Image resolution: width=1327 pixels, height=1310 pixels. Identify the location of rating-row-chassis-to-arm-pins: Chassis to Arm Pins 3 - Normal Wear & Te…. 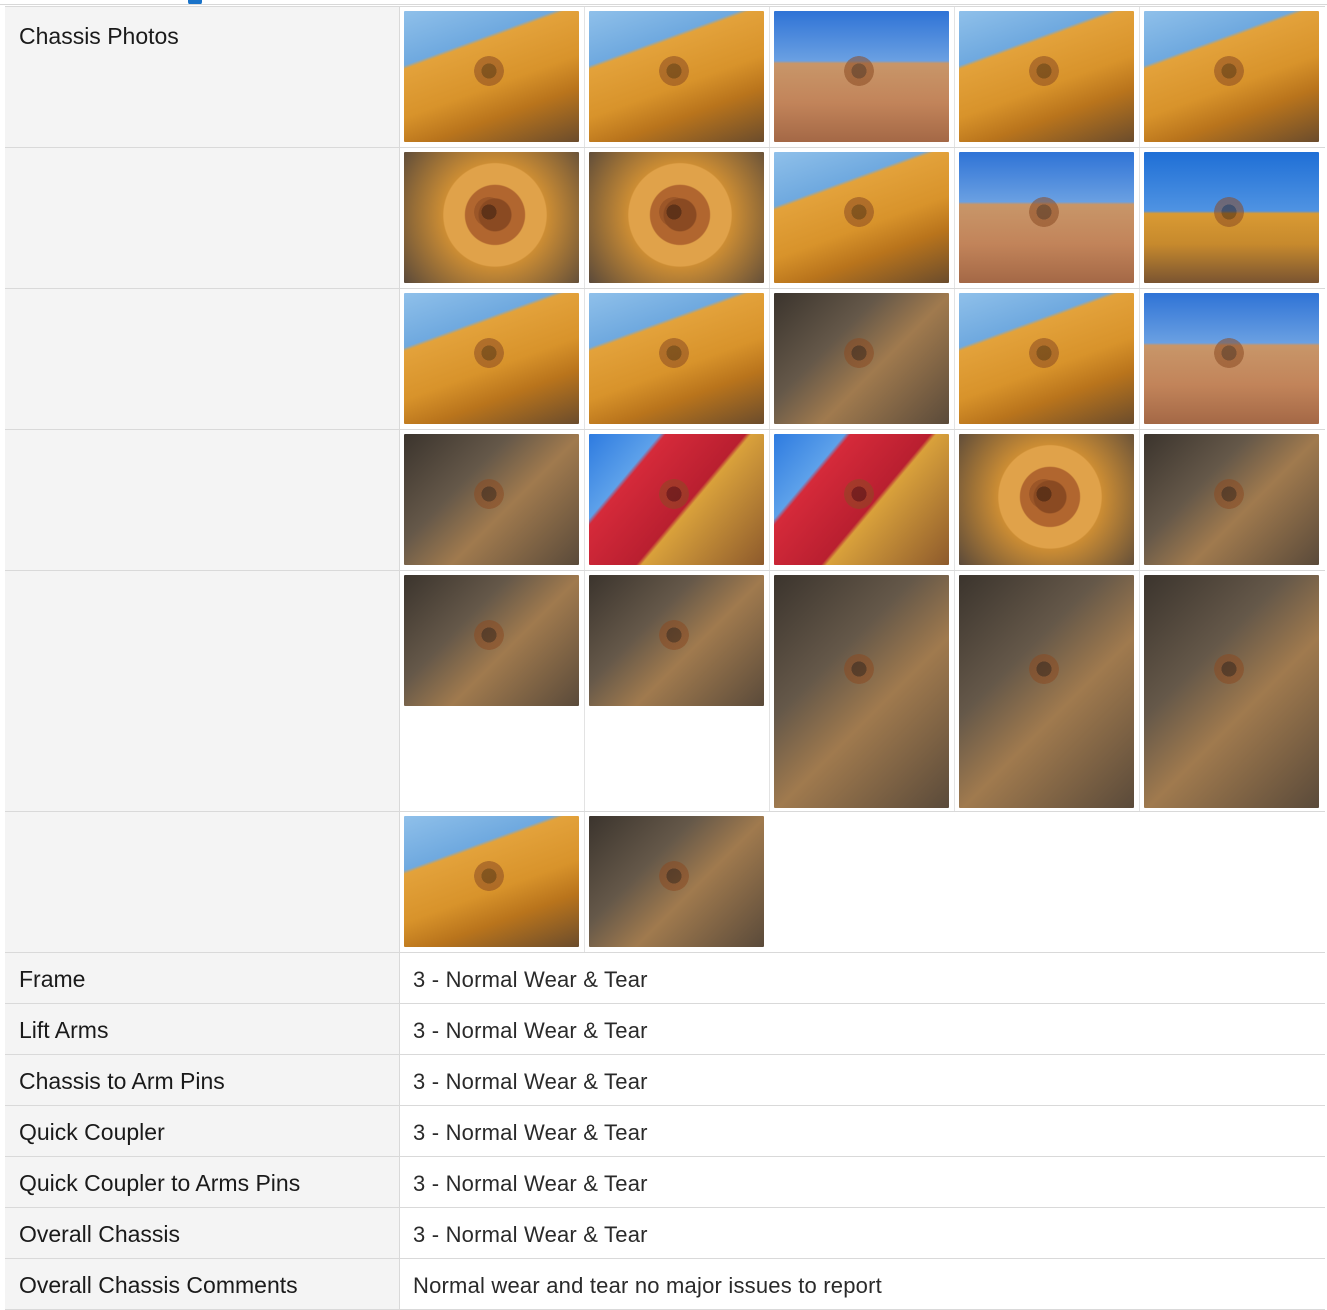
(665, 1079).